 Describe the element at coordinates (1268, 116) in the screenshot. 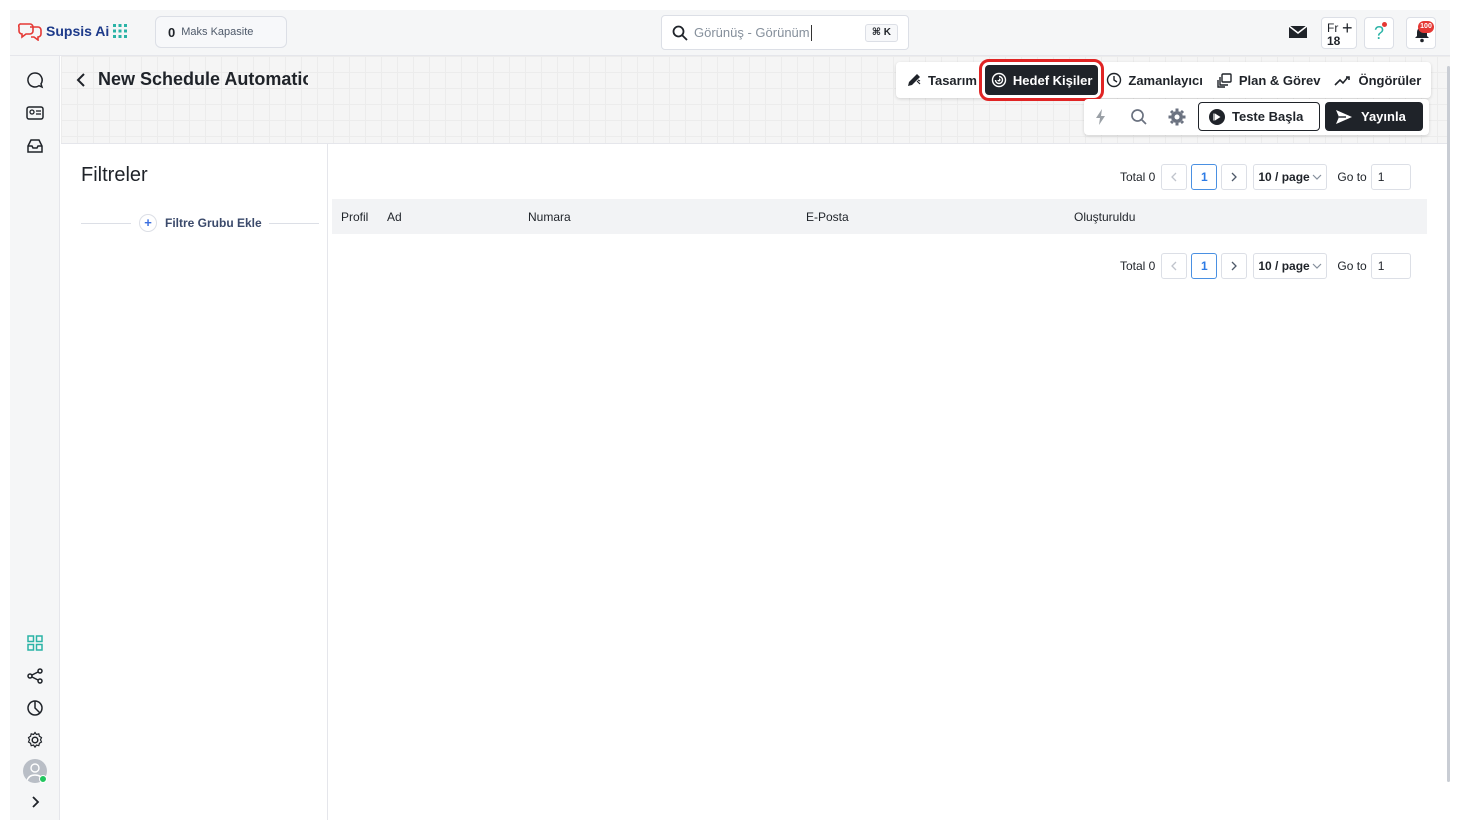

I see `start-test-label: Teste Başla` at that location.